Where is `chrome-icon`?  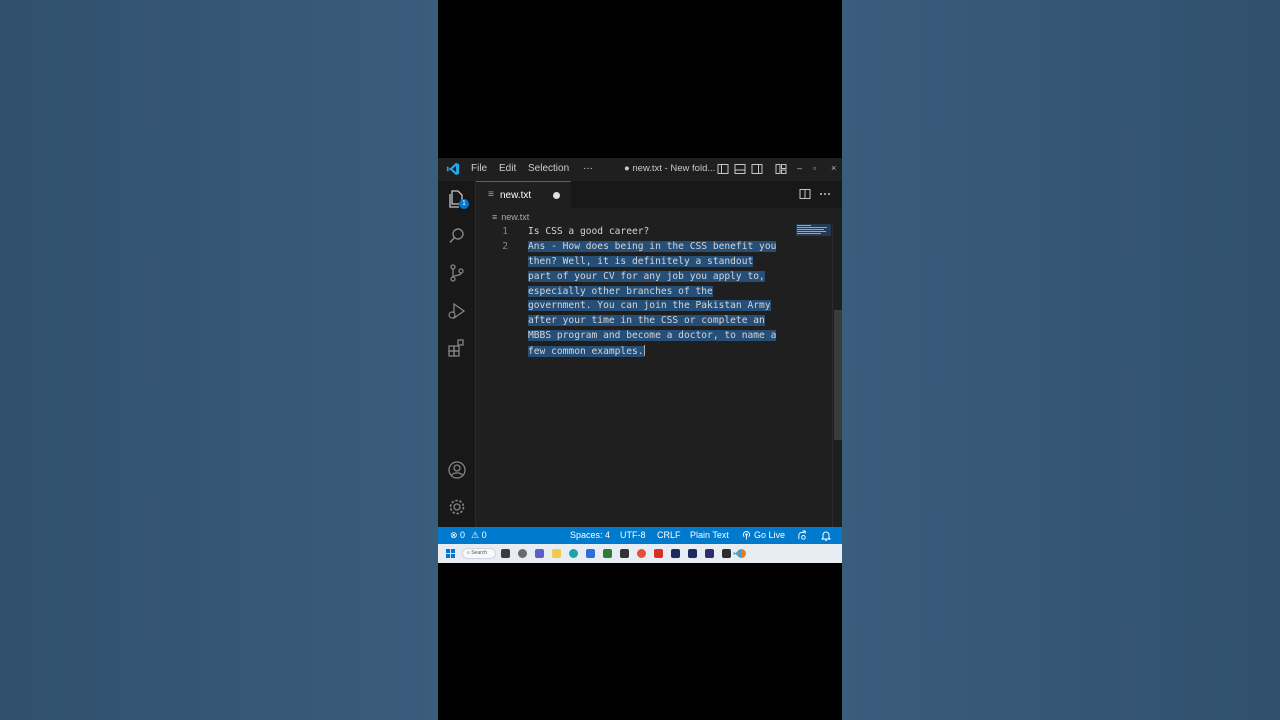 chrome-icon is located at coordinates (641, 553).